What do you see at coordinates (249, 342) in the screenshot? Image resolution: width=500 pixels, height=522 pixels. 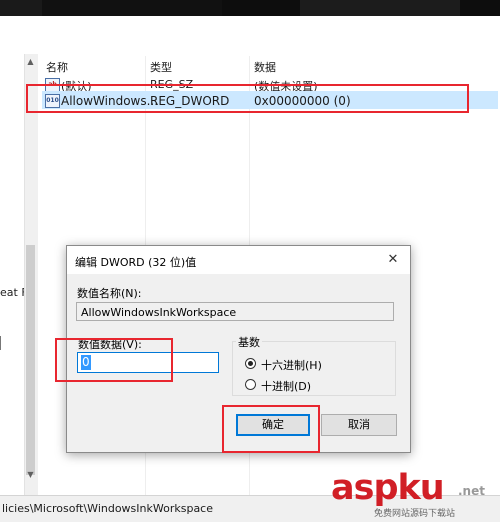 I see `base-group-label: 基数` at bounding box center [249, 342].